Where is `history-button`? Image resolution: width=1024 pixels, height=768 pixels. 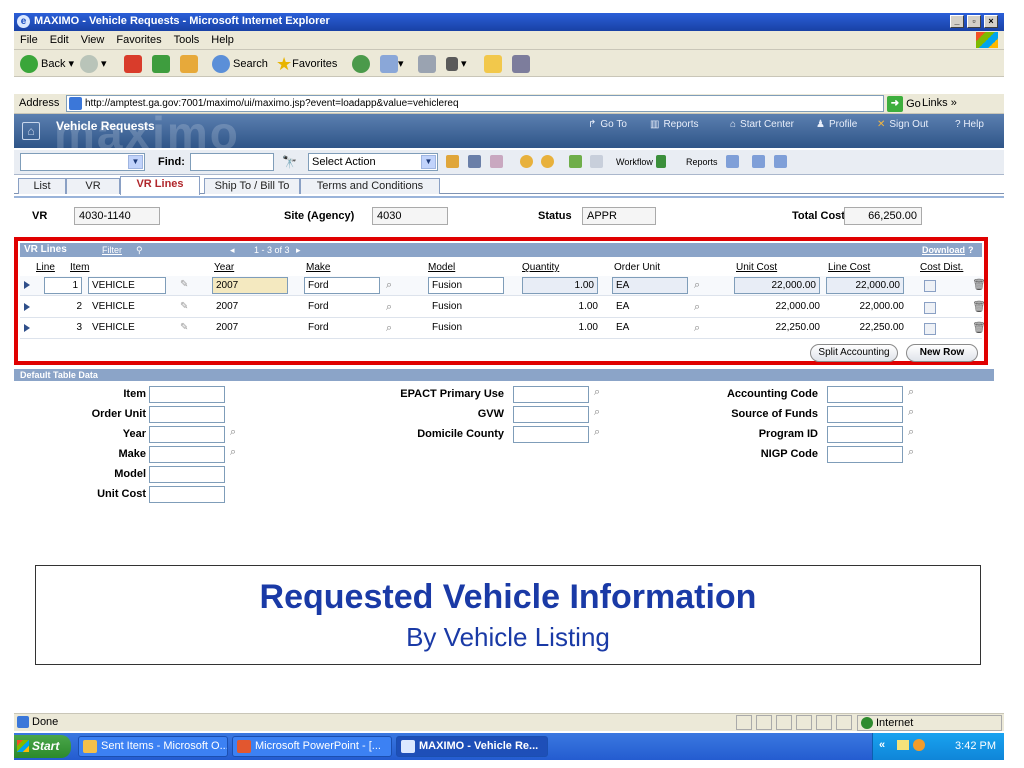 history-button is located at coordinates (362, 64).